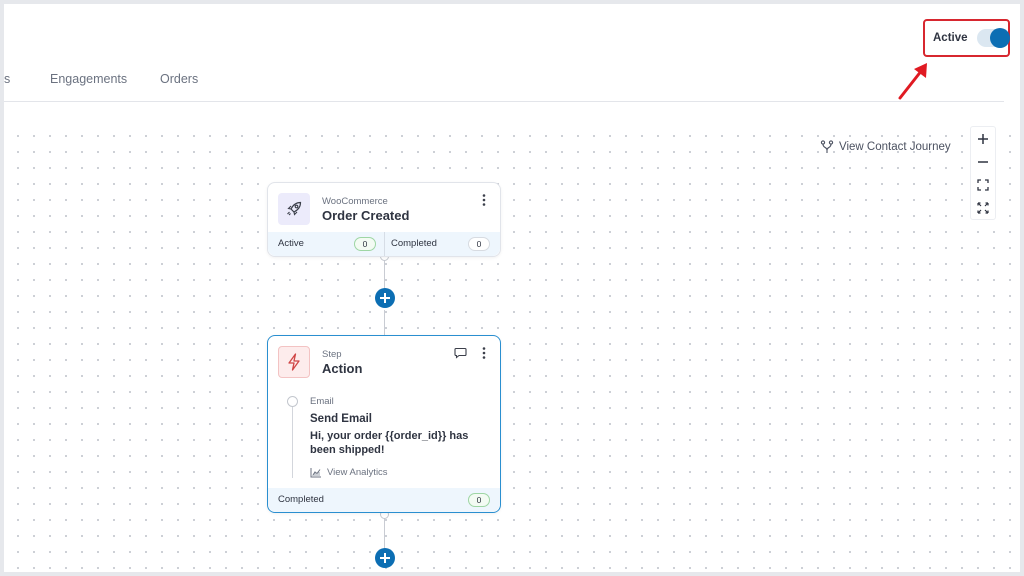 This screenshot has width=1024, height=576. Describe the element at coordinates (460, 353) in the screenshot. I see `comment-icon` at that location.